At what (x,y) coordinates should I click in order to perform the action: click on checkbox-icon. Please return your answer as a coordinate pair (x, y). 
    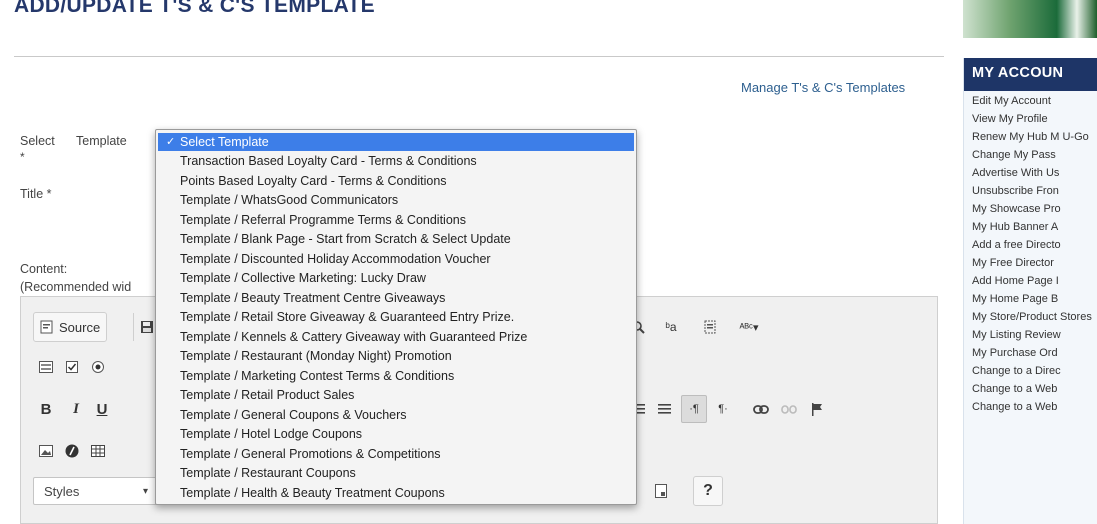
    Looking at the image, I should click on (72, 367).